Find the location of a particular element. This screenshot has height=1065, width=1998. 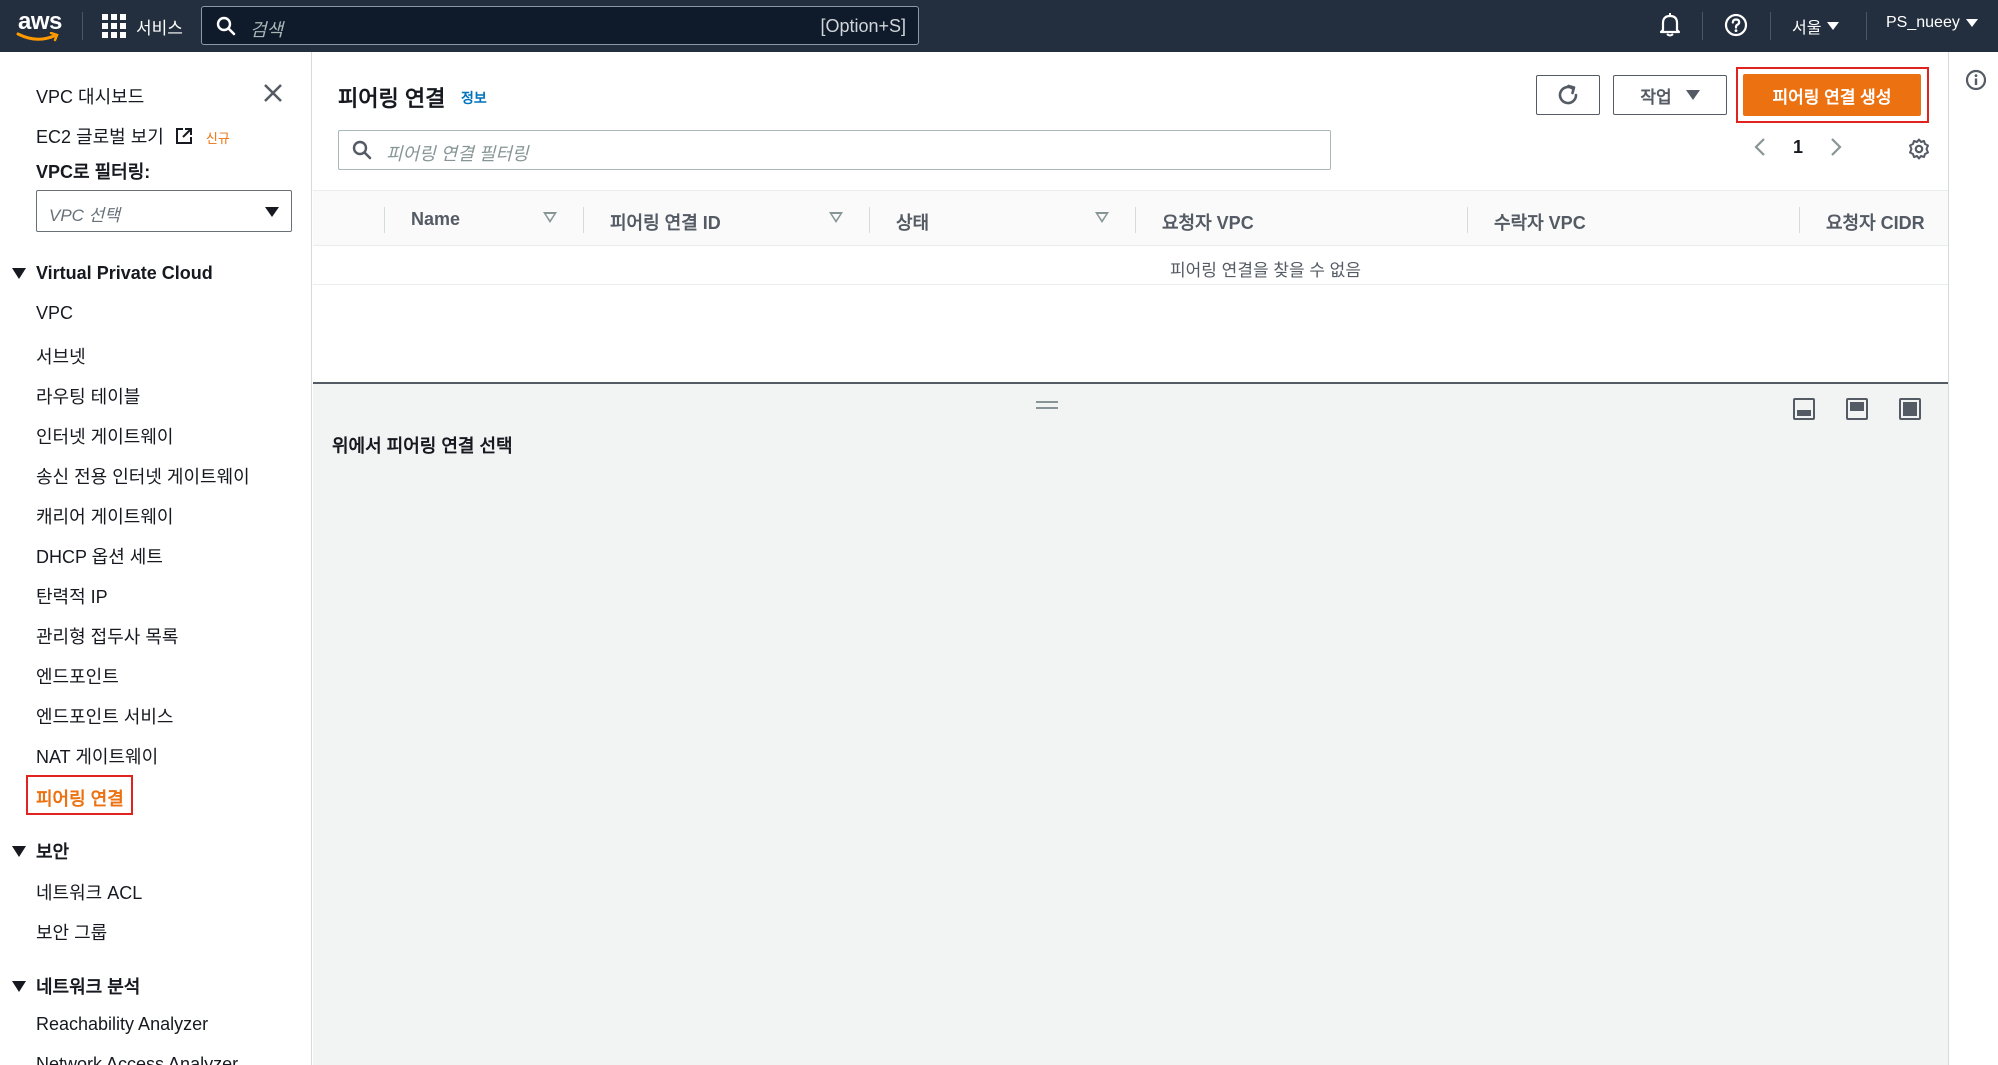

column-header-requester-cidr: 요청자 CIDR is located at coordinates (1875, 222).